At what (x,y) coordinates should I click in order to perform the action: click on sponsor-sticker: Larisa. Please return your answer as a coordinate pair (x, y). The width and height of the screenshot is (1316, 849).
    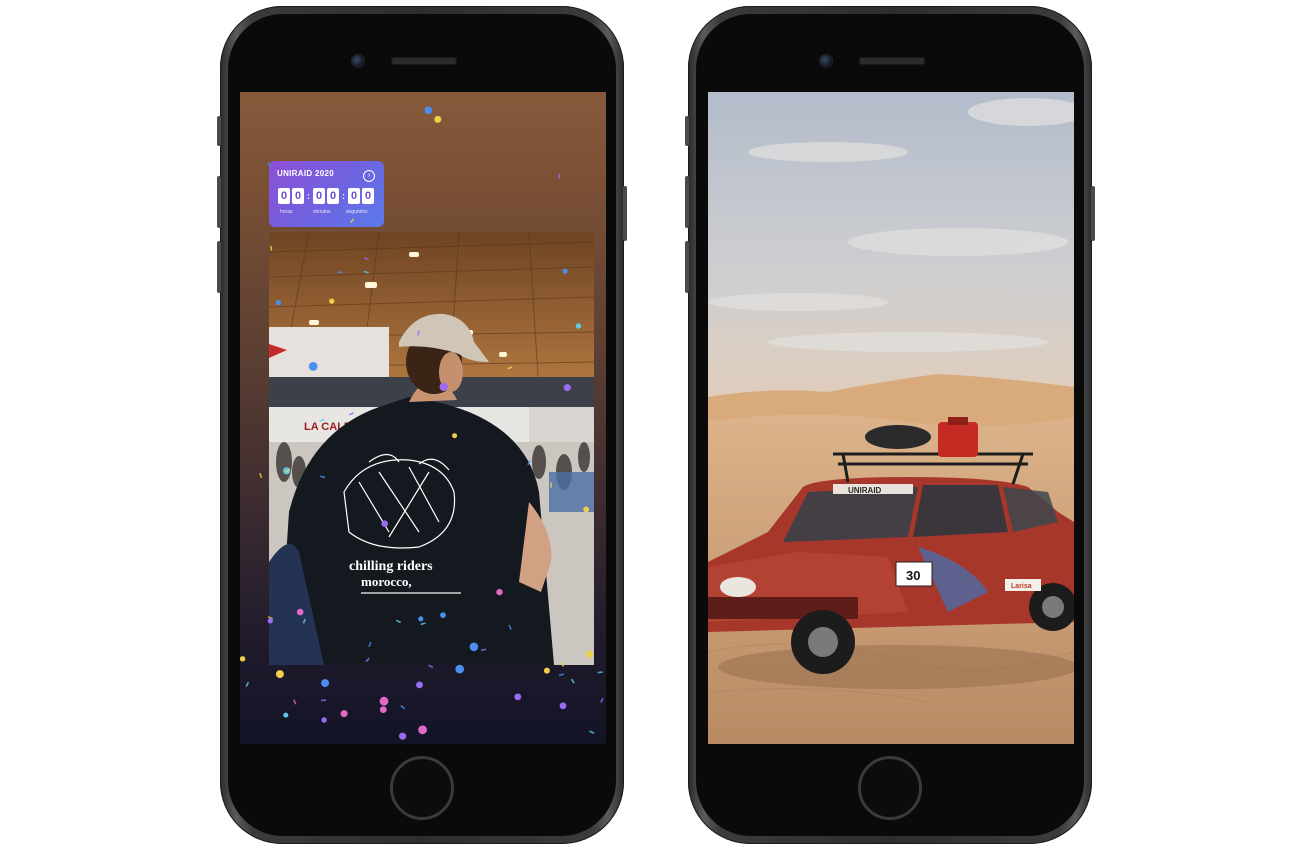
    Looking at the image, I should click on (1021, 586).